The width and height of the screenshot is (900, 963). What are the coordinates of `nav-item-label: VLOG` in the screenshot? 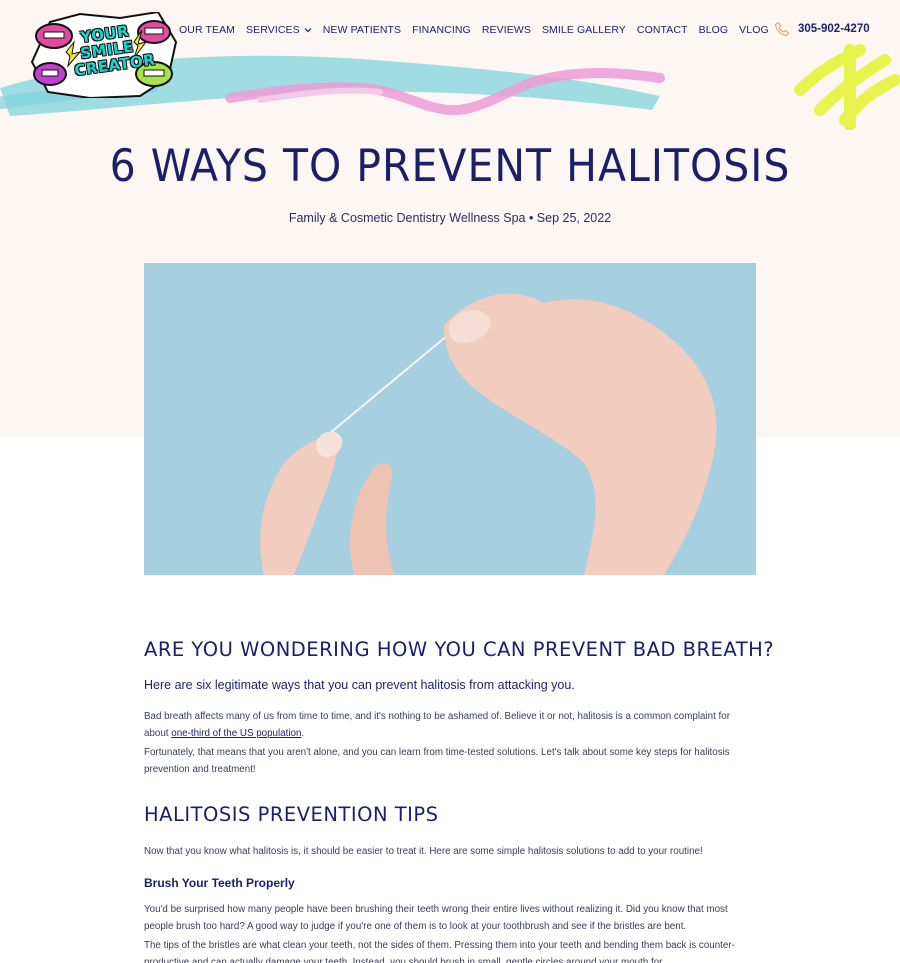 It's located at (754, 30).